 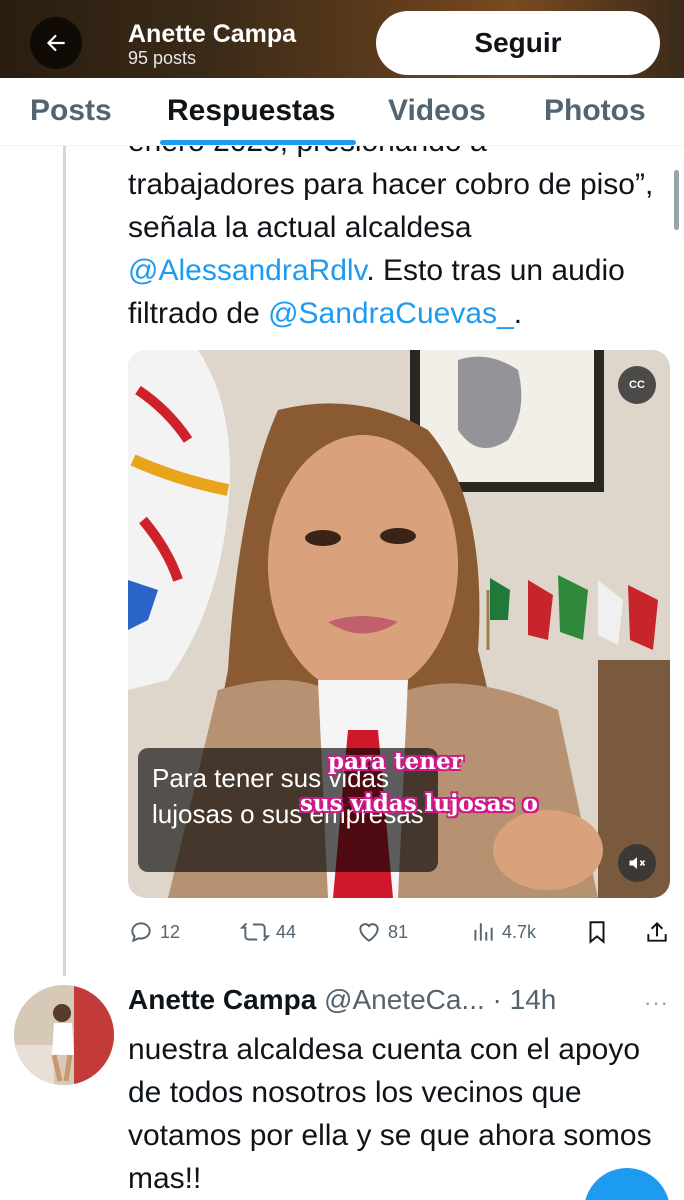 I want to click on tab-respuestas: Respuestas, so click(x=251, y=111).